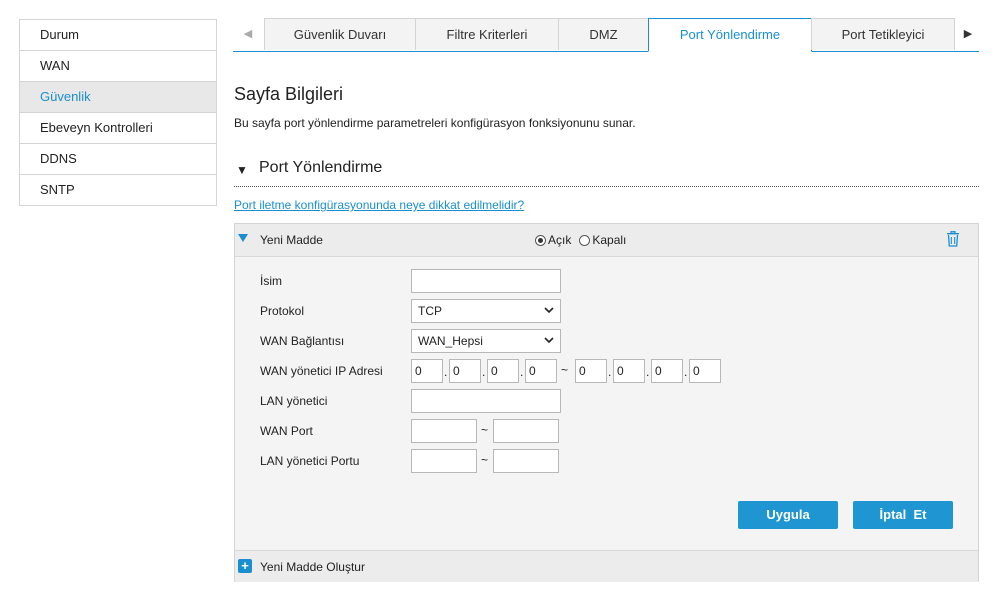  What do you see at coordinates (444, 461) in the screenshot?
I see `lan-port-start-input` at bounding box center [444, 461].